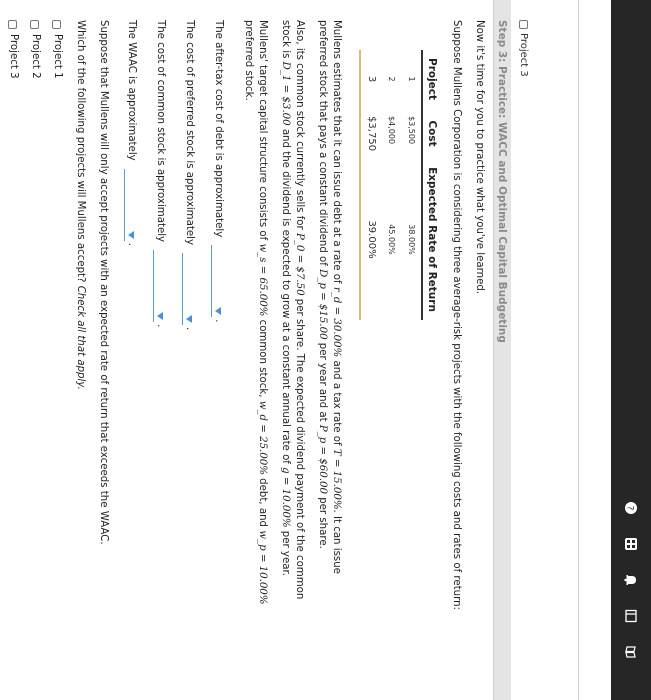 The height and width of the screenshot is (700, 651). I want to click on table-header-row: Project Cost Expected Rate of Return, so click(431, 185).